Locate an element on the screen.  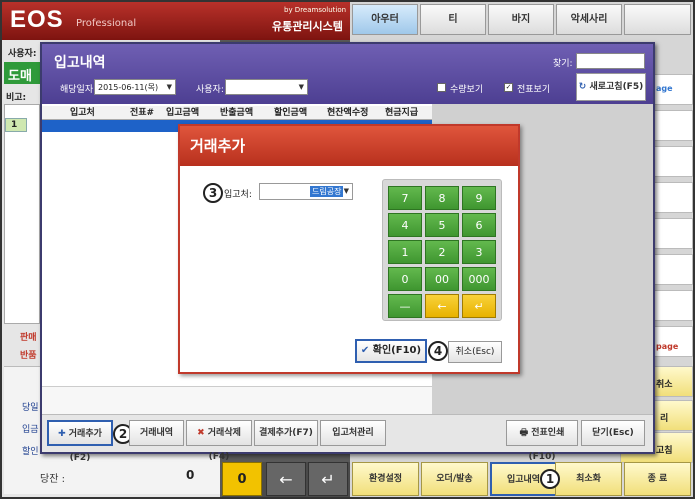
search-label: 찾기: is located at coordinates (563, 64).